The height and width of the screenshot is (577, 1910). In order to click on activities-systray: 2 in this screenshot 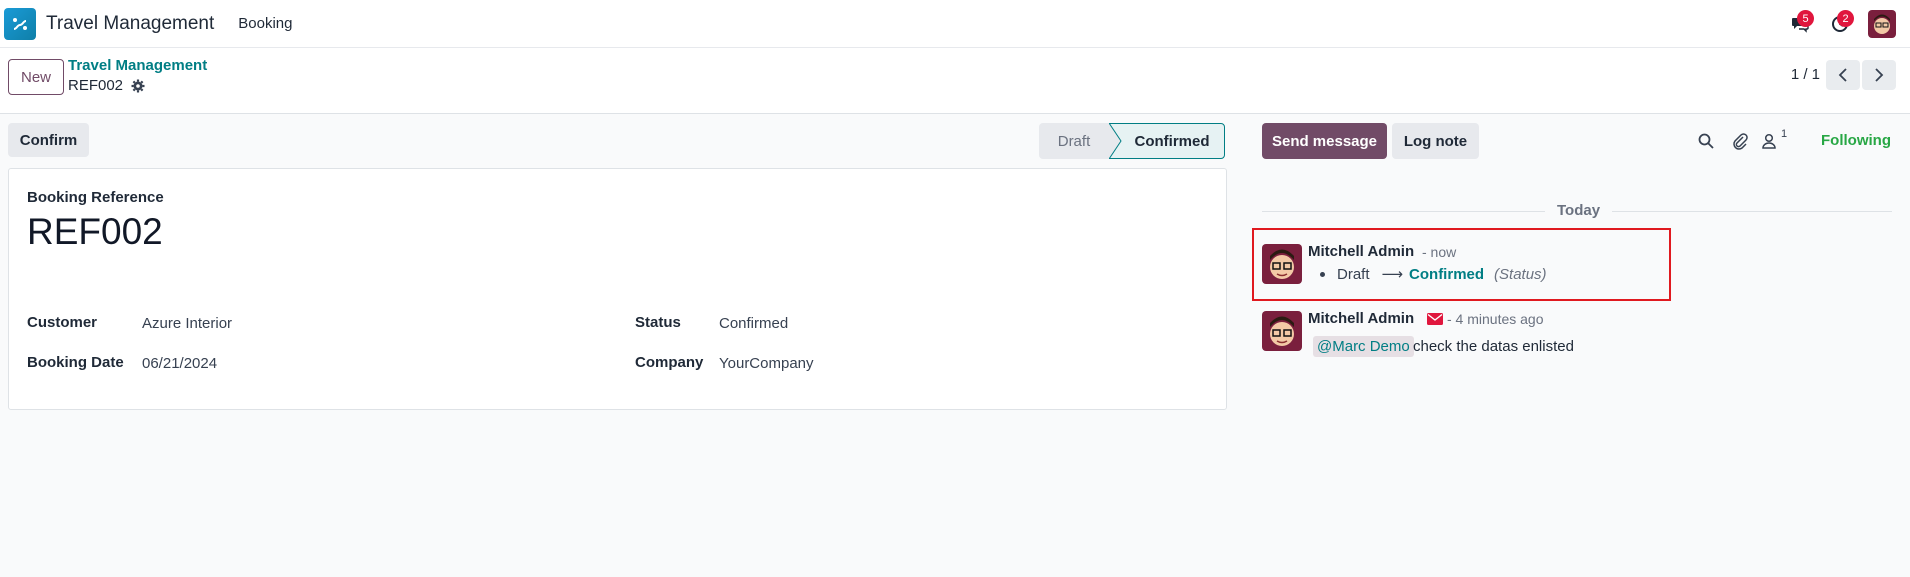, I will do `click(1840, 24)`.